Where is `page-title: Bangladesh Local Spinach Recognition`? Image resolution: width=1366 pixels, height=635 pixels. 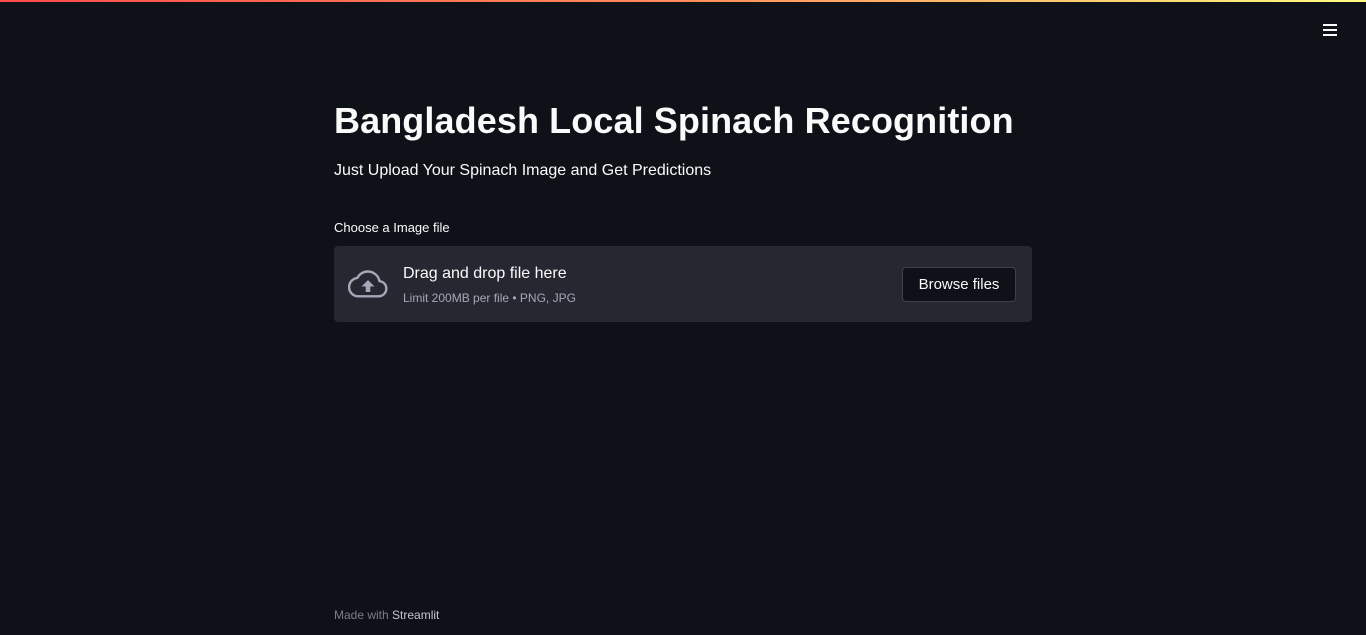
page-title: Bangladesh Local Spinach Recognition is located at coordinates (674, 120).